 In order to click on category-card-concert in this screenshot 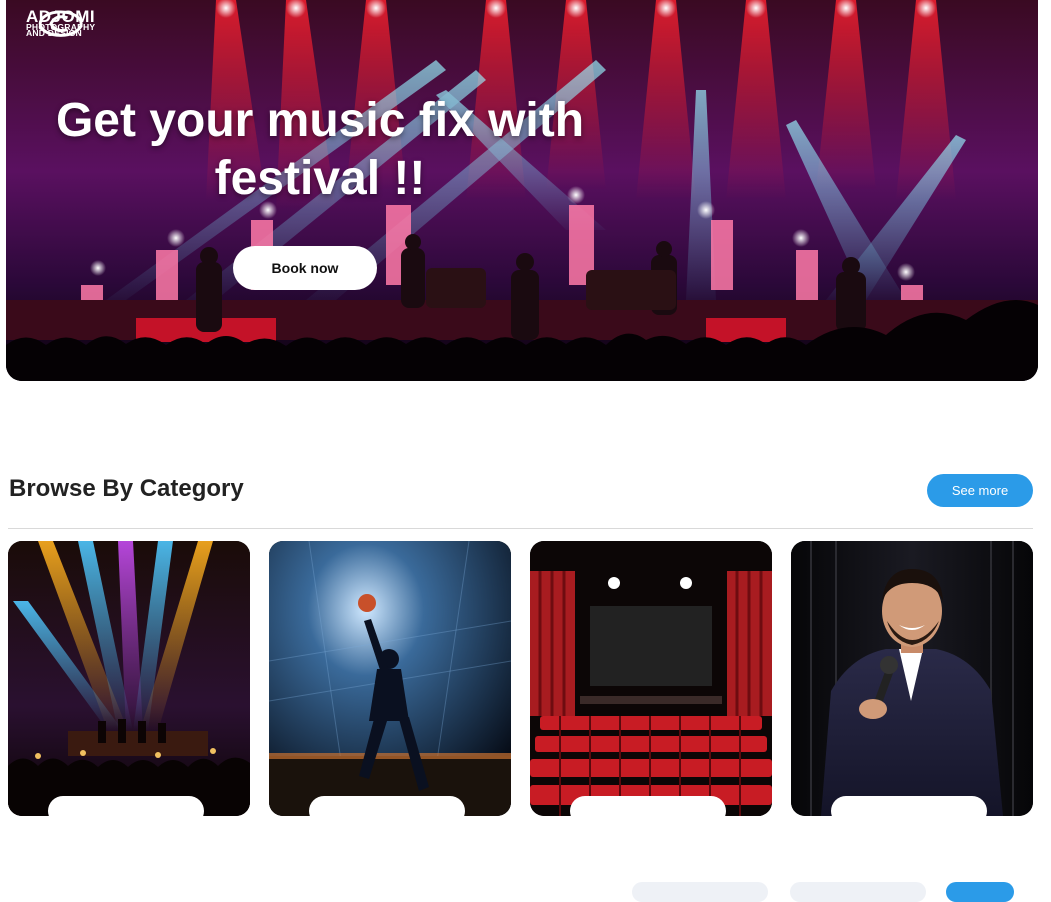, I will do `click(129, 678)`.